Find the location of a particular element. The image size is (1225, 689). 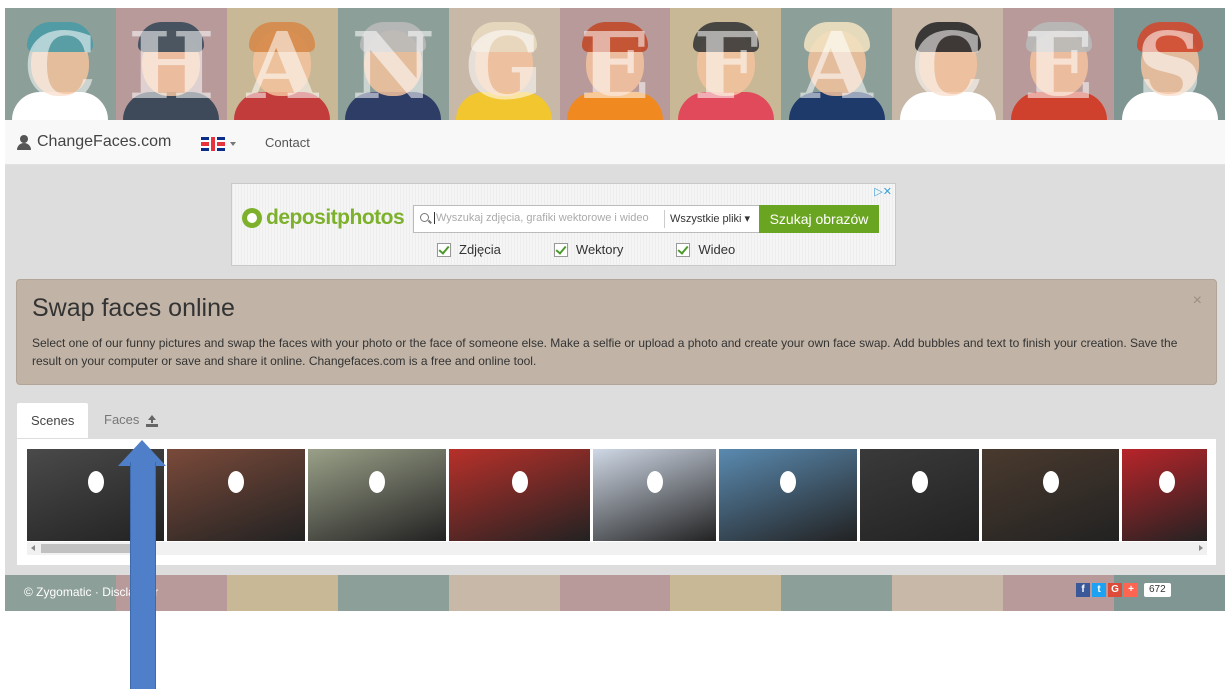

annotation-arrow is located at coordinates (143, 575).